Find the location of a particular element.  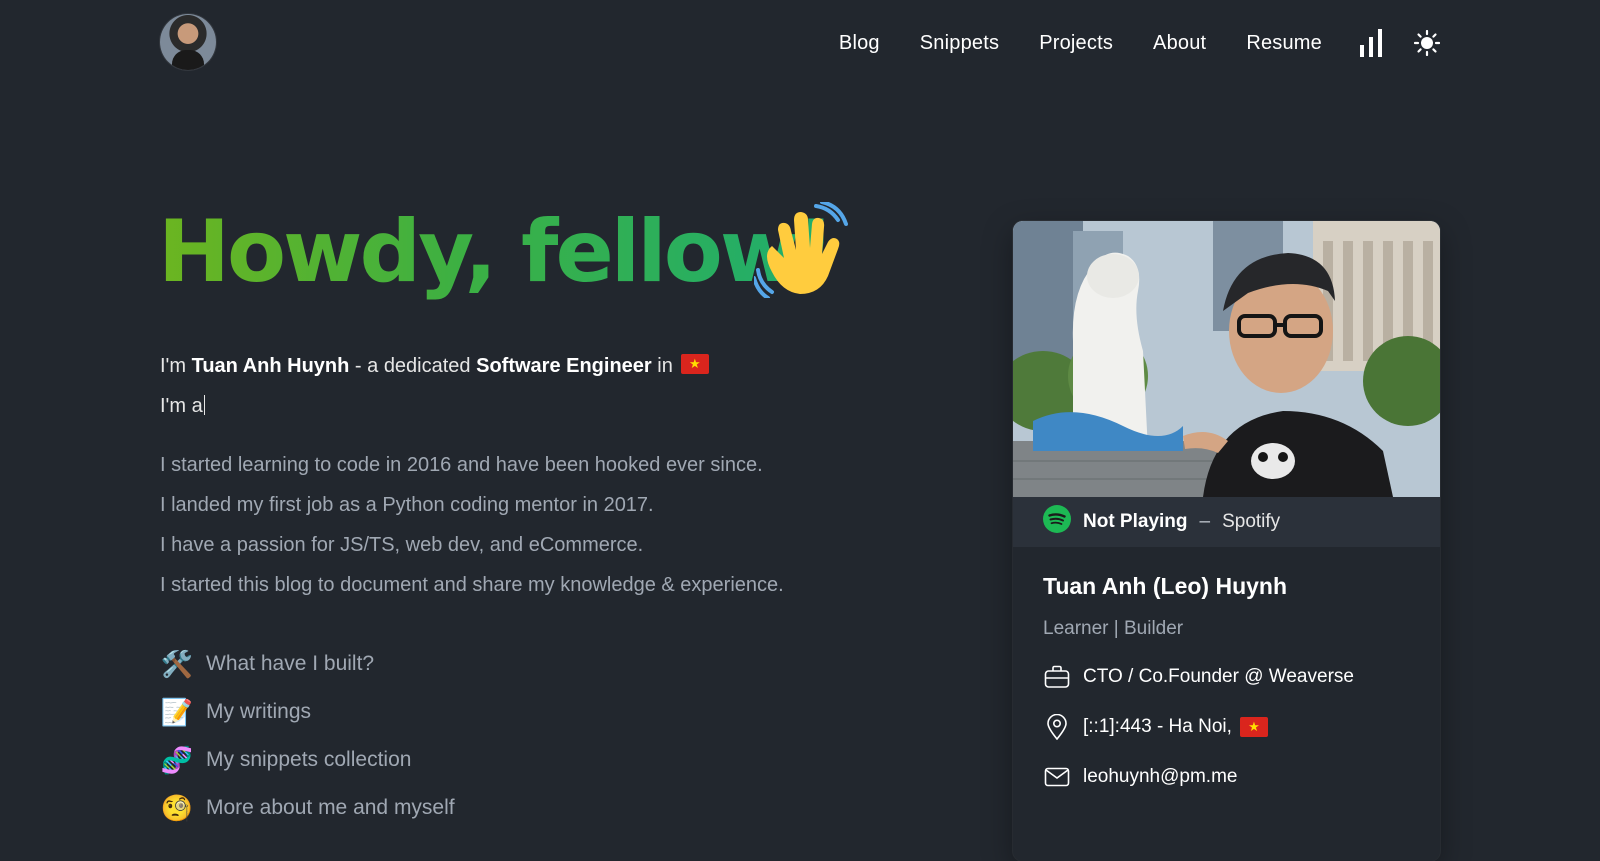

spotify-icon is located at coordinates (1057, 522).